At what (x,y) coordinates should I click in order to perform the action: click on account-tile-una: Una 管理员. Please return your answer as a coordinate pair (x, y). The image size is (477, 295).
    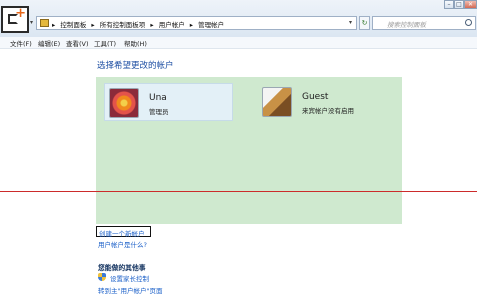
    Looking at the image, I should click on (168, 102).